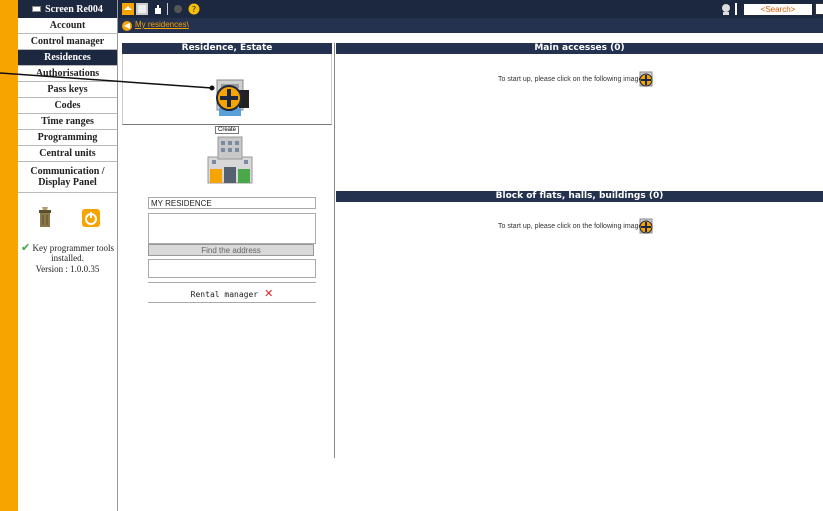  I want to click on sidebar-item-time-ranges: Time ranges, so click(67, 122).